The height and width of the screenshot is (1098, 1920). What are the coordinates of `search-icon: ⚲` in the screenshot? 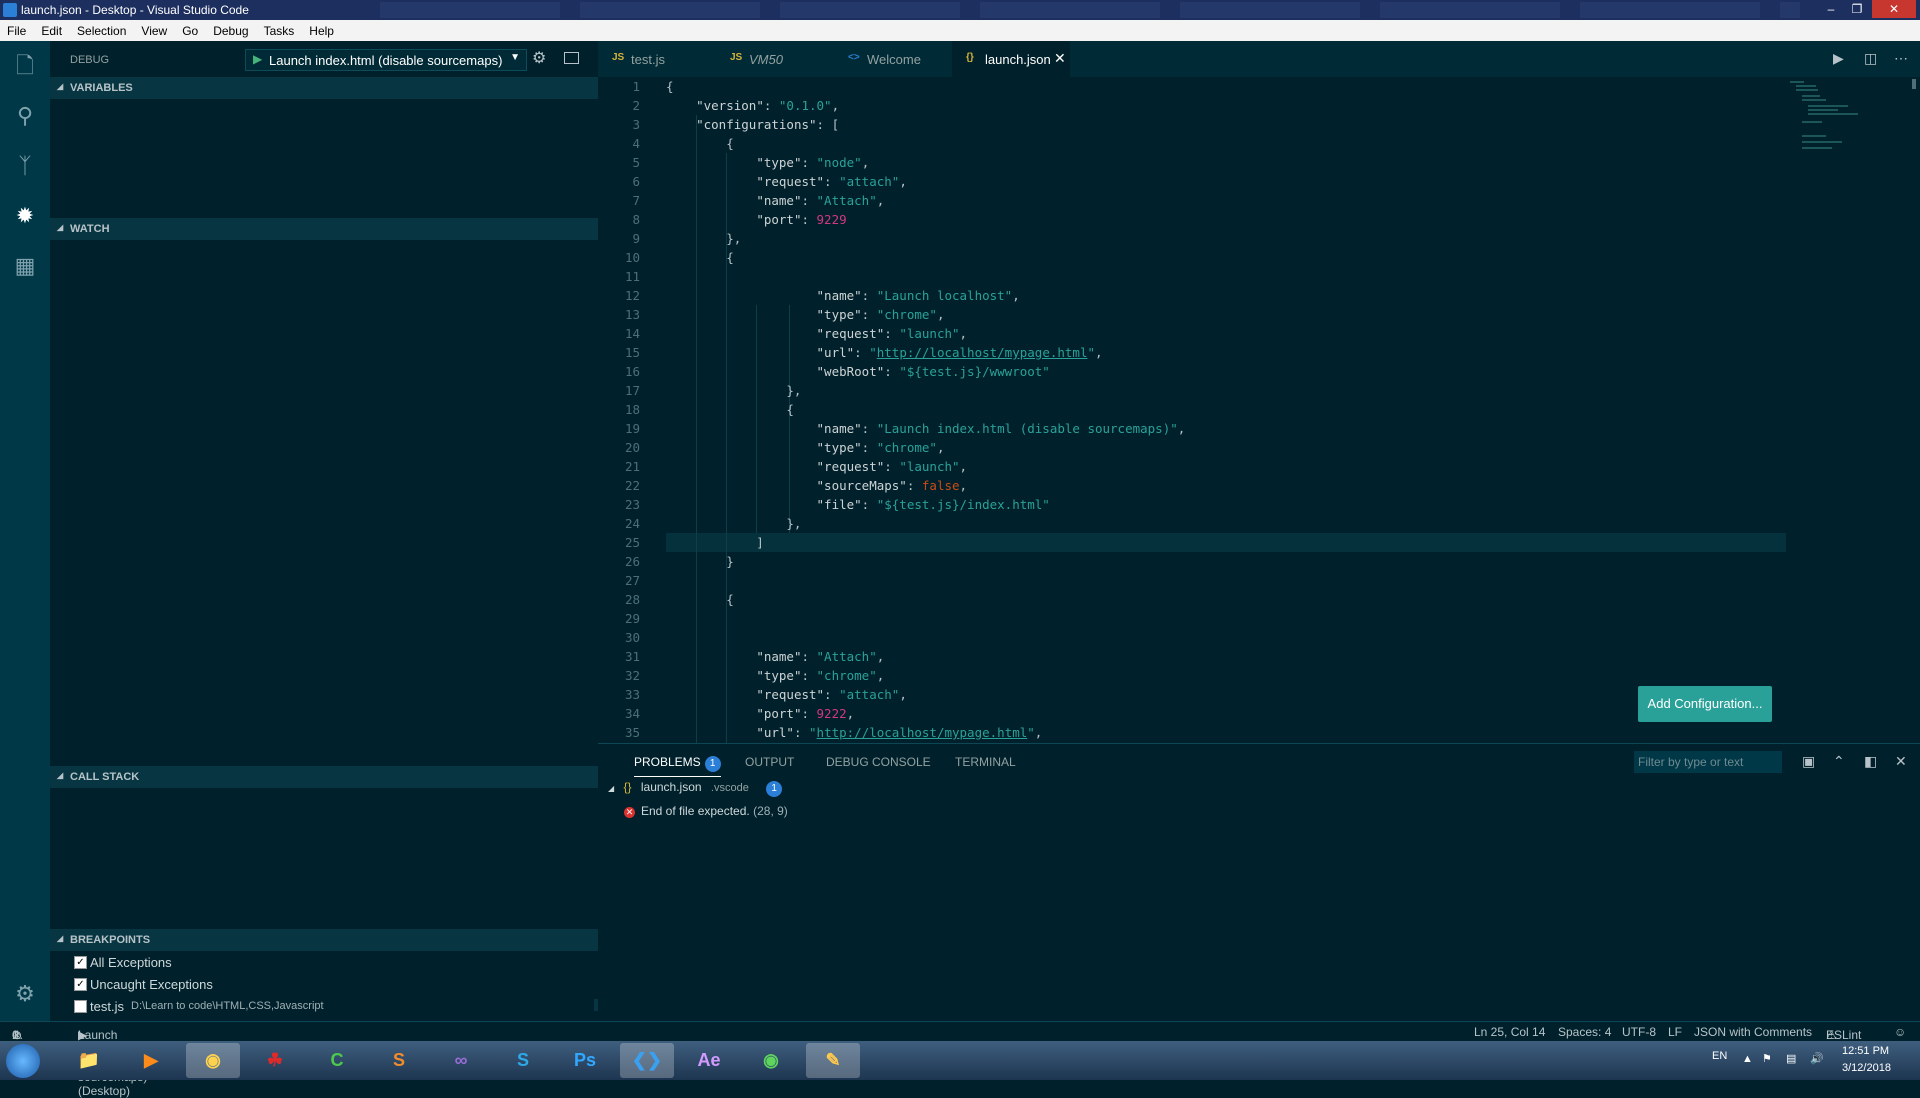 It's located at (25, 116).